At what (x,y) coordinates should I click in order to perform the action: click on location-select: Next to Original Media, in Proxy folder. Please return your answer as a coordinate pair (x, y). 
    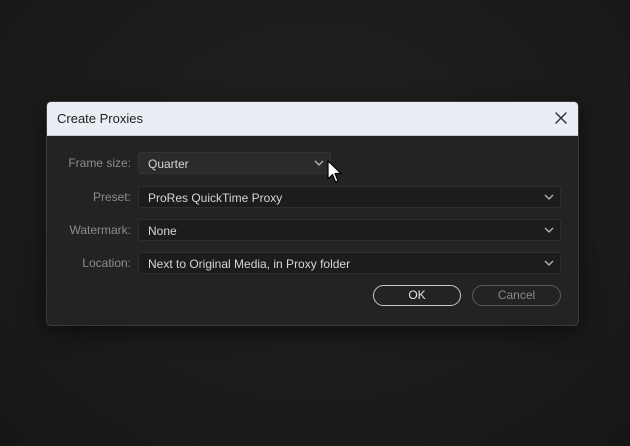
    Looking at the image, I should click on (349, 263).